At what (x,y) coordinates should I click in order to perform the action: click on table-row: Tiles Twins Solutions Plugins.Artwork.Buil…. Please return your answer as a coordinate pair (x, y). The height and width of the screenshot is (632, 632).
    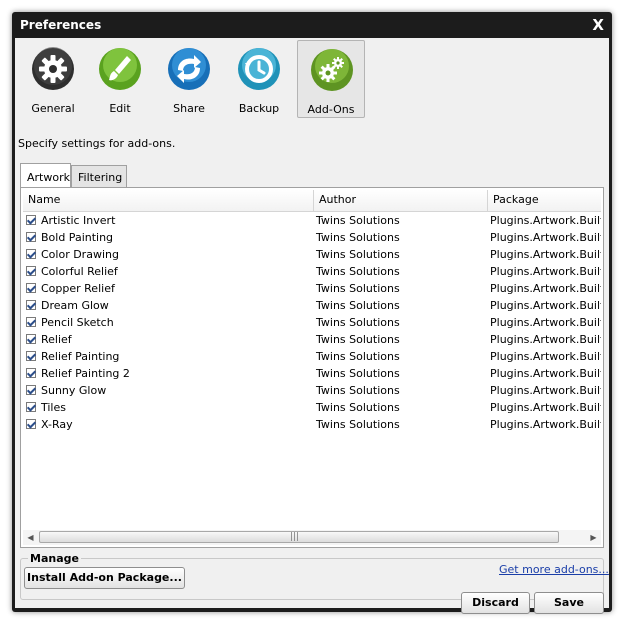
    Looking at the image, I should click on (312, 407).